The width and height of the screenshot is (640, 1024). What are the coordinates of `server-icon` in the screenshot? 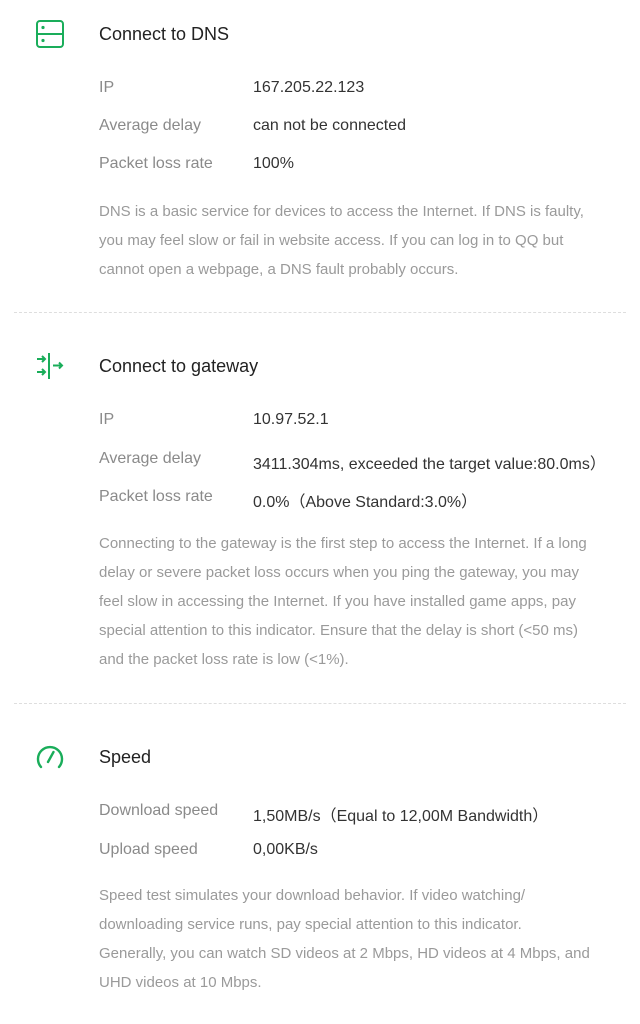 It's located at (50, 34).